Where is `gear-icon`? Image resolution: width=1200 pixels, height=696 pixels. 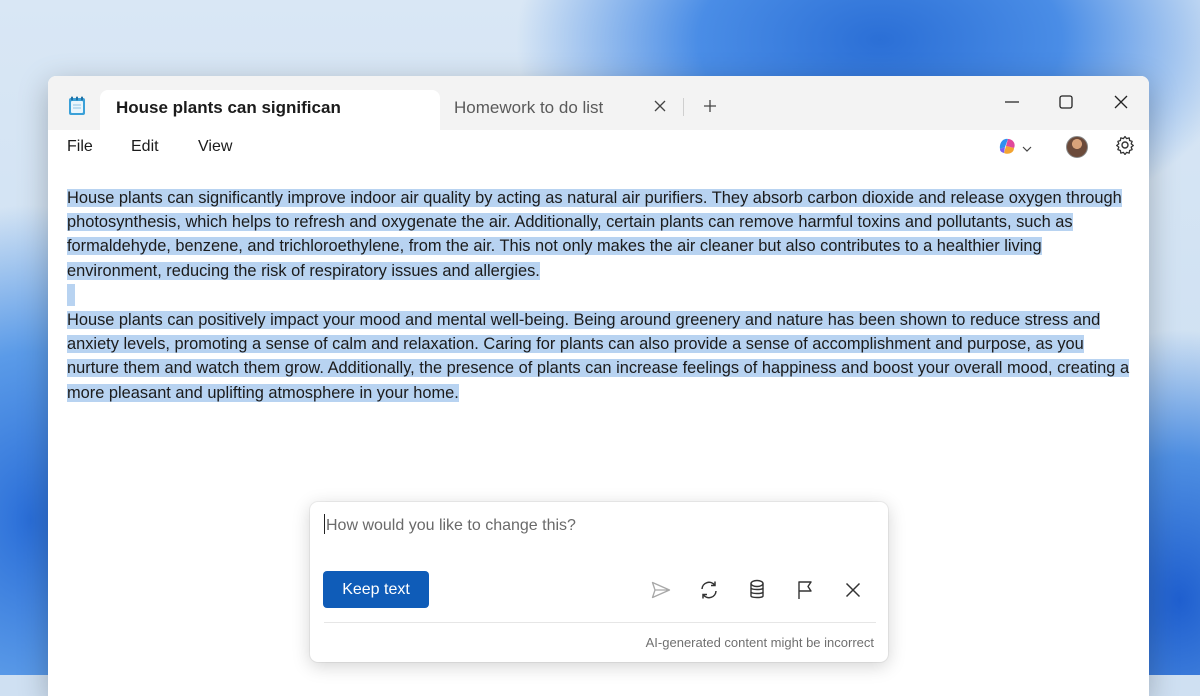 gear-icon is located at coordinates (1125, 147).